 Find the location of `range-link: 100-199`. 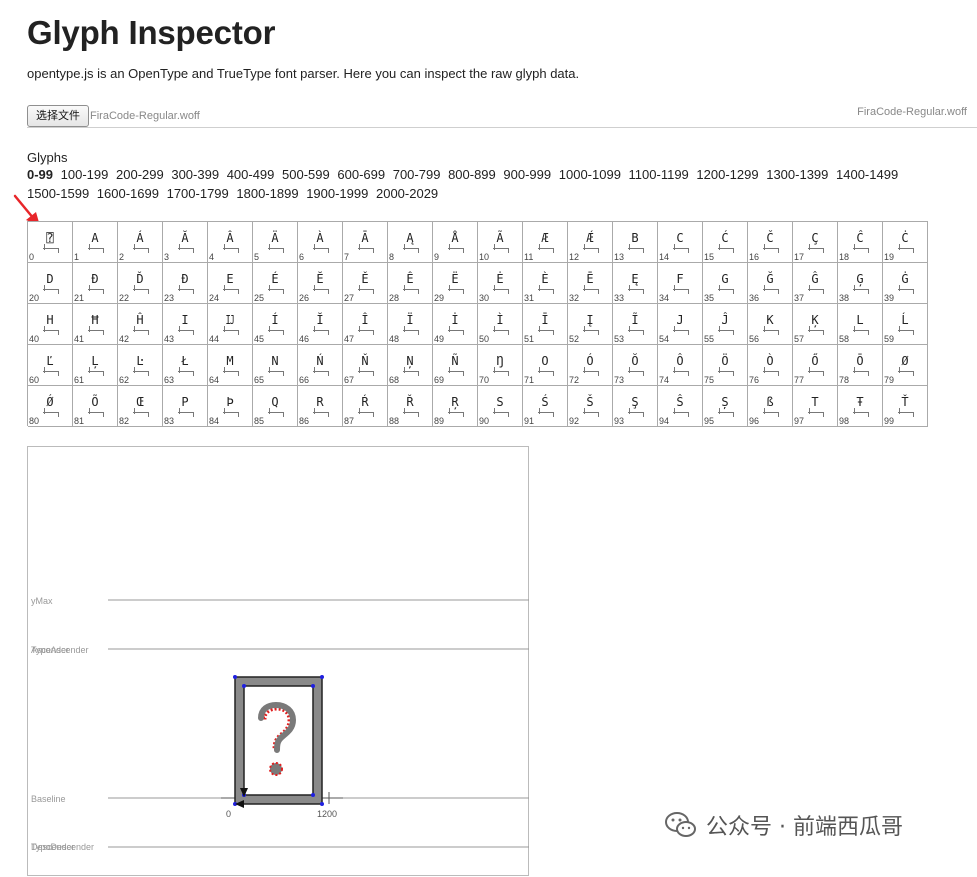

range-link: 100-199 is located at coordinates (85, 174).